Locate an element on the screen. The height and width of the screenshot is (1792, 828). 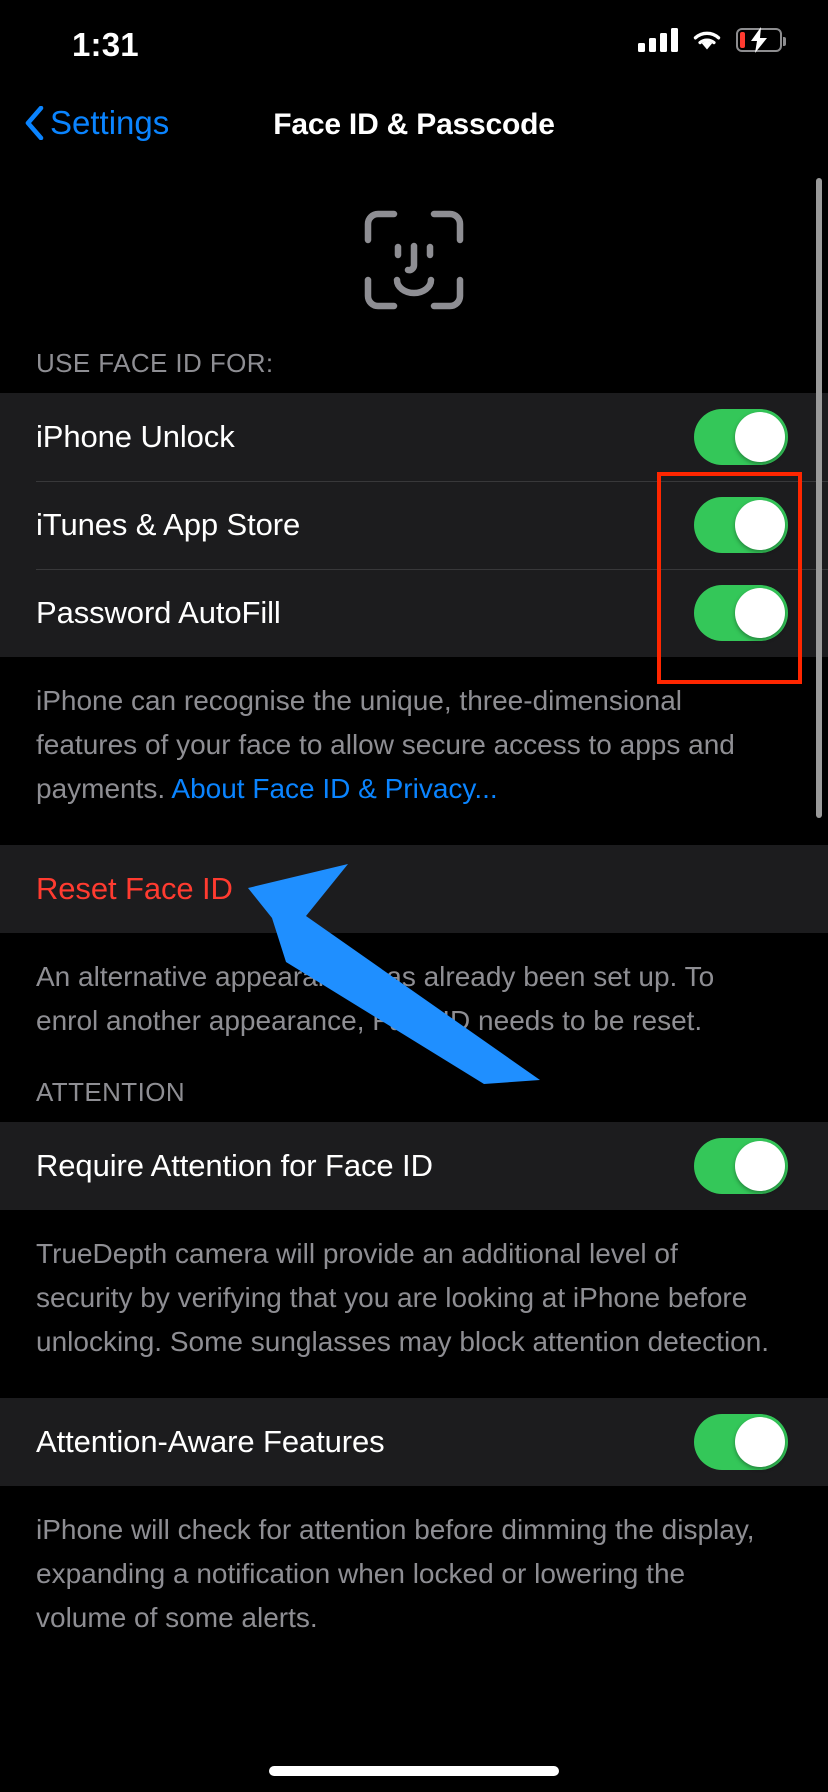
face-id-icon is located at coordinates (414, 260).